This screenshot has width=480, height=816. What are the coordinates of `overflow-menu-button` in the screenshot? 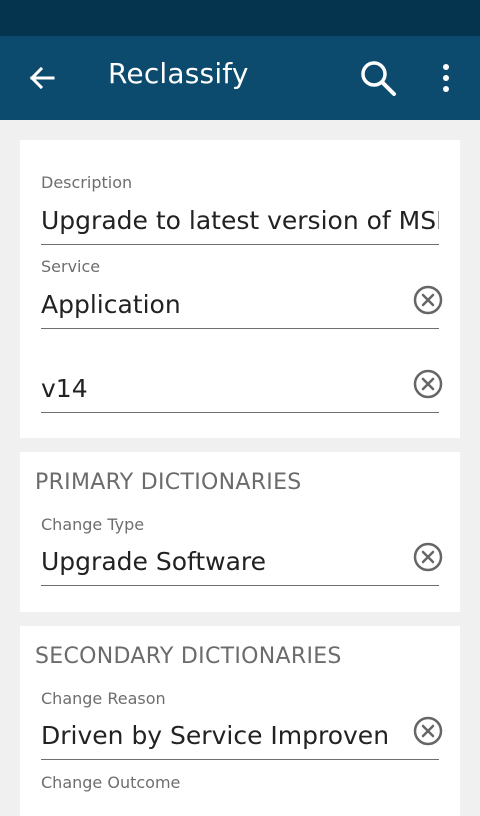 It's located at (446, 78).